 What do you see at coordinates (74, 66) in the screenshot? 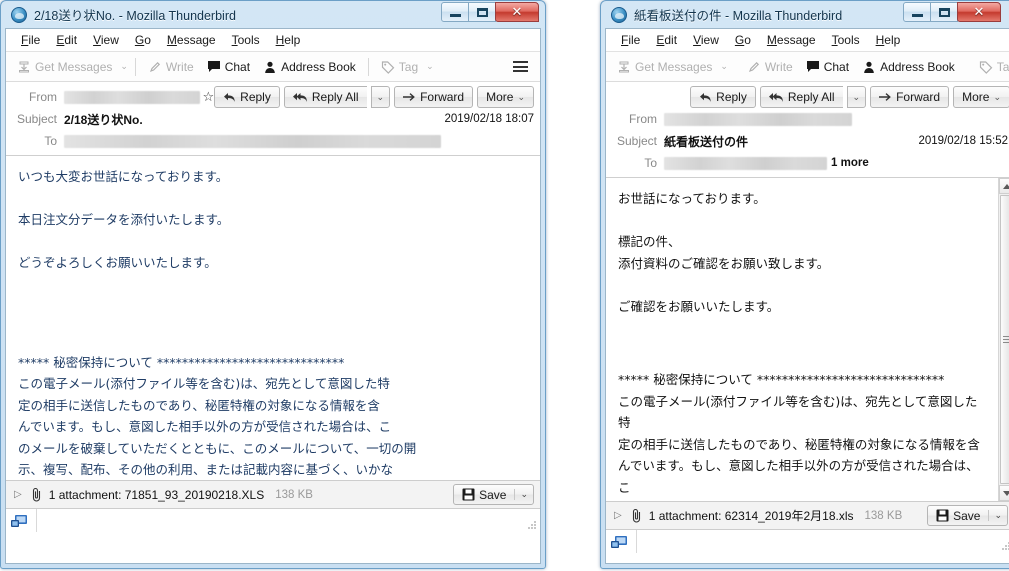
I see `get-messages-label: Get Messages` at bounding box center [74, 66].